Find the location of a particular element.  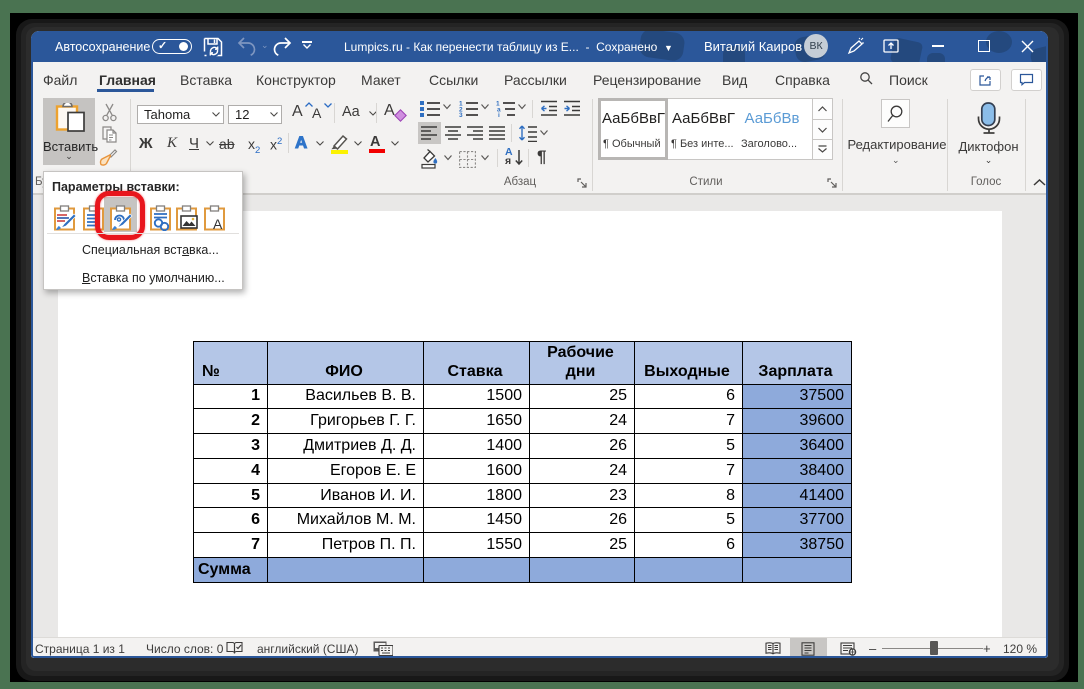

svg-text: A is located at coordinates (218, 223).